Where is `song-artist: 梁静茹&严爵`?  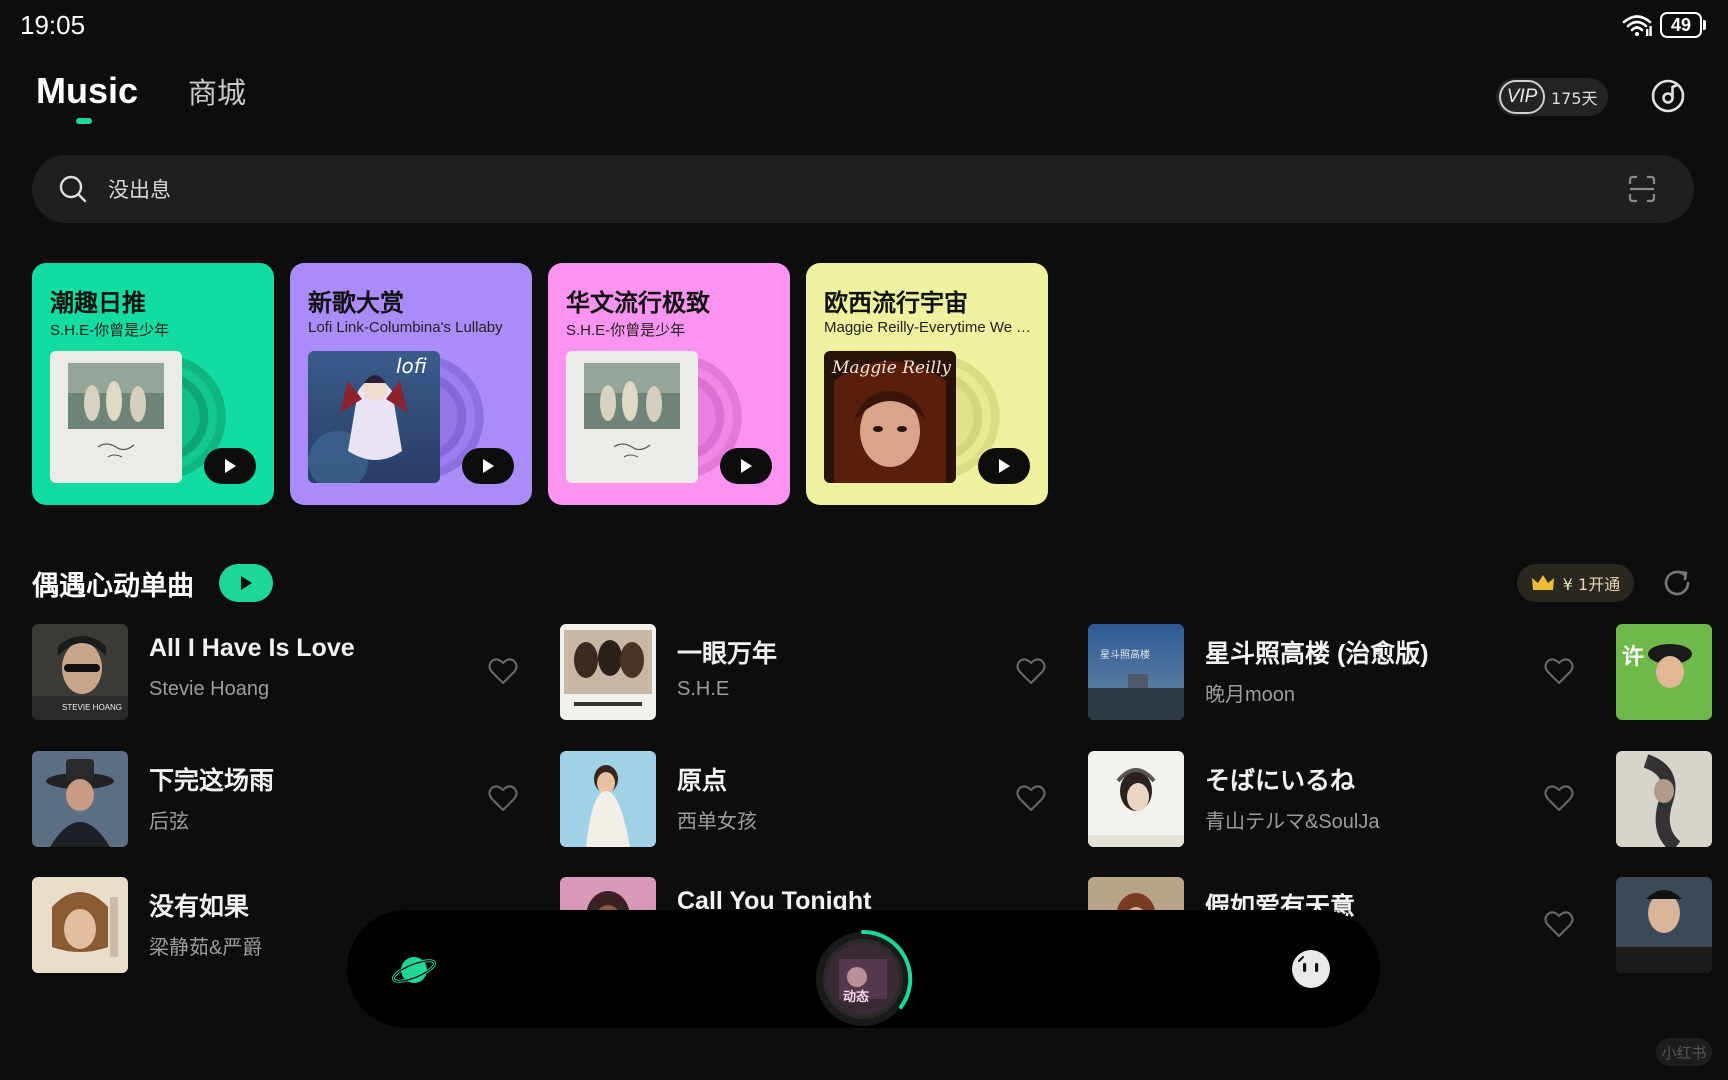
song-artist: 梁静茹&严爵 is located at coordinates (206, 948).